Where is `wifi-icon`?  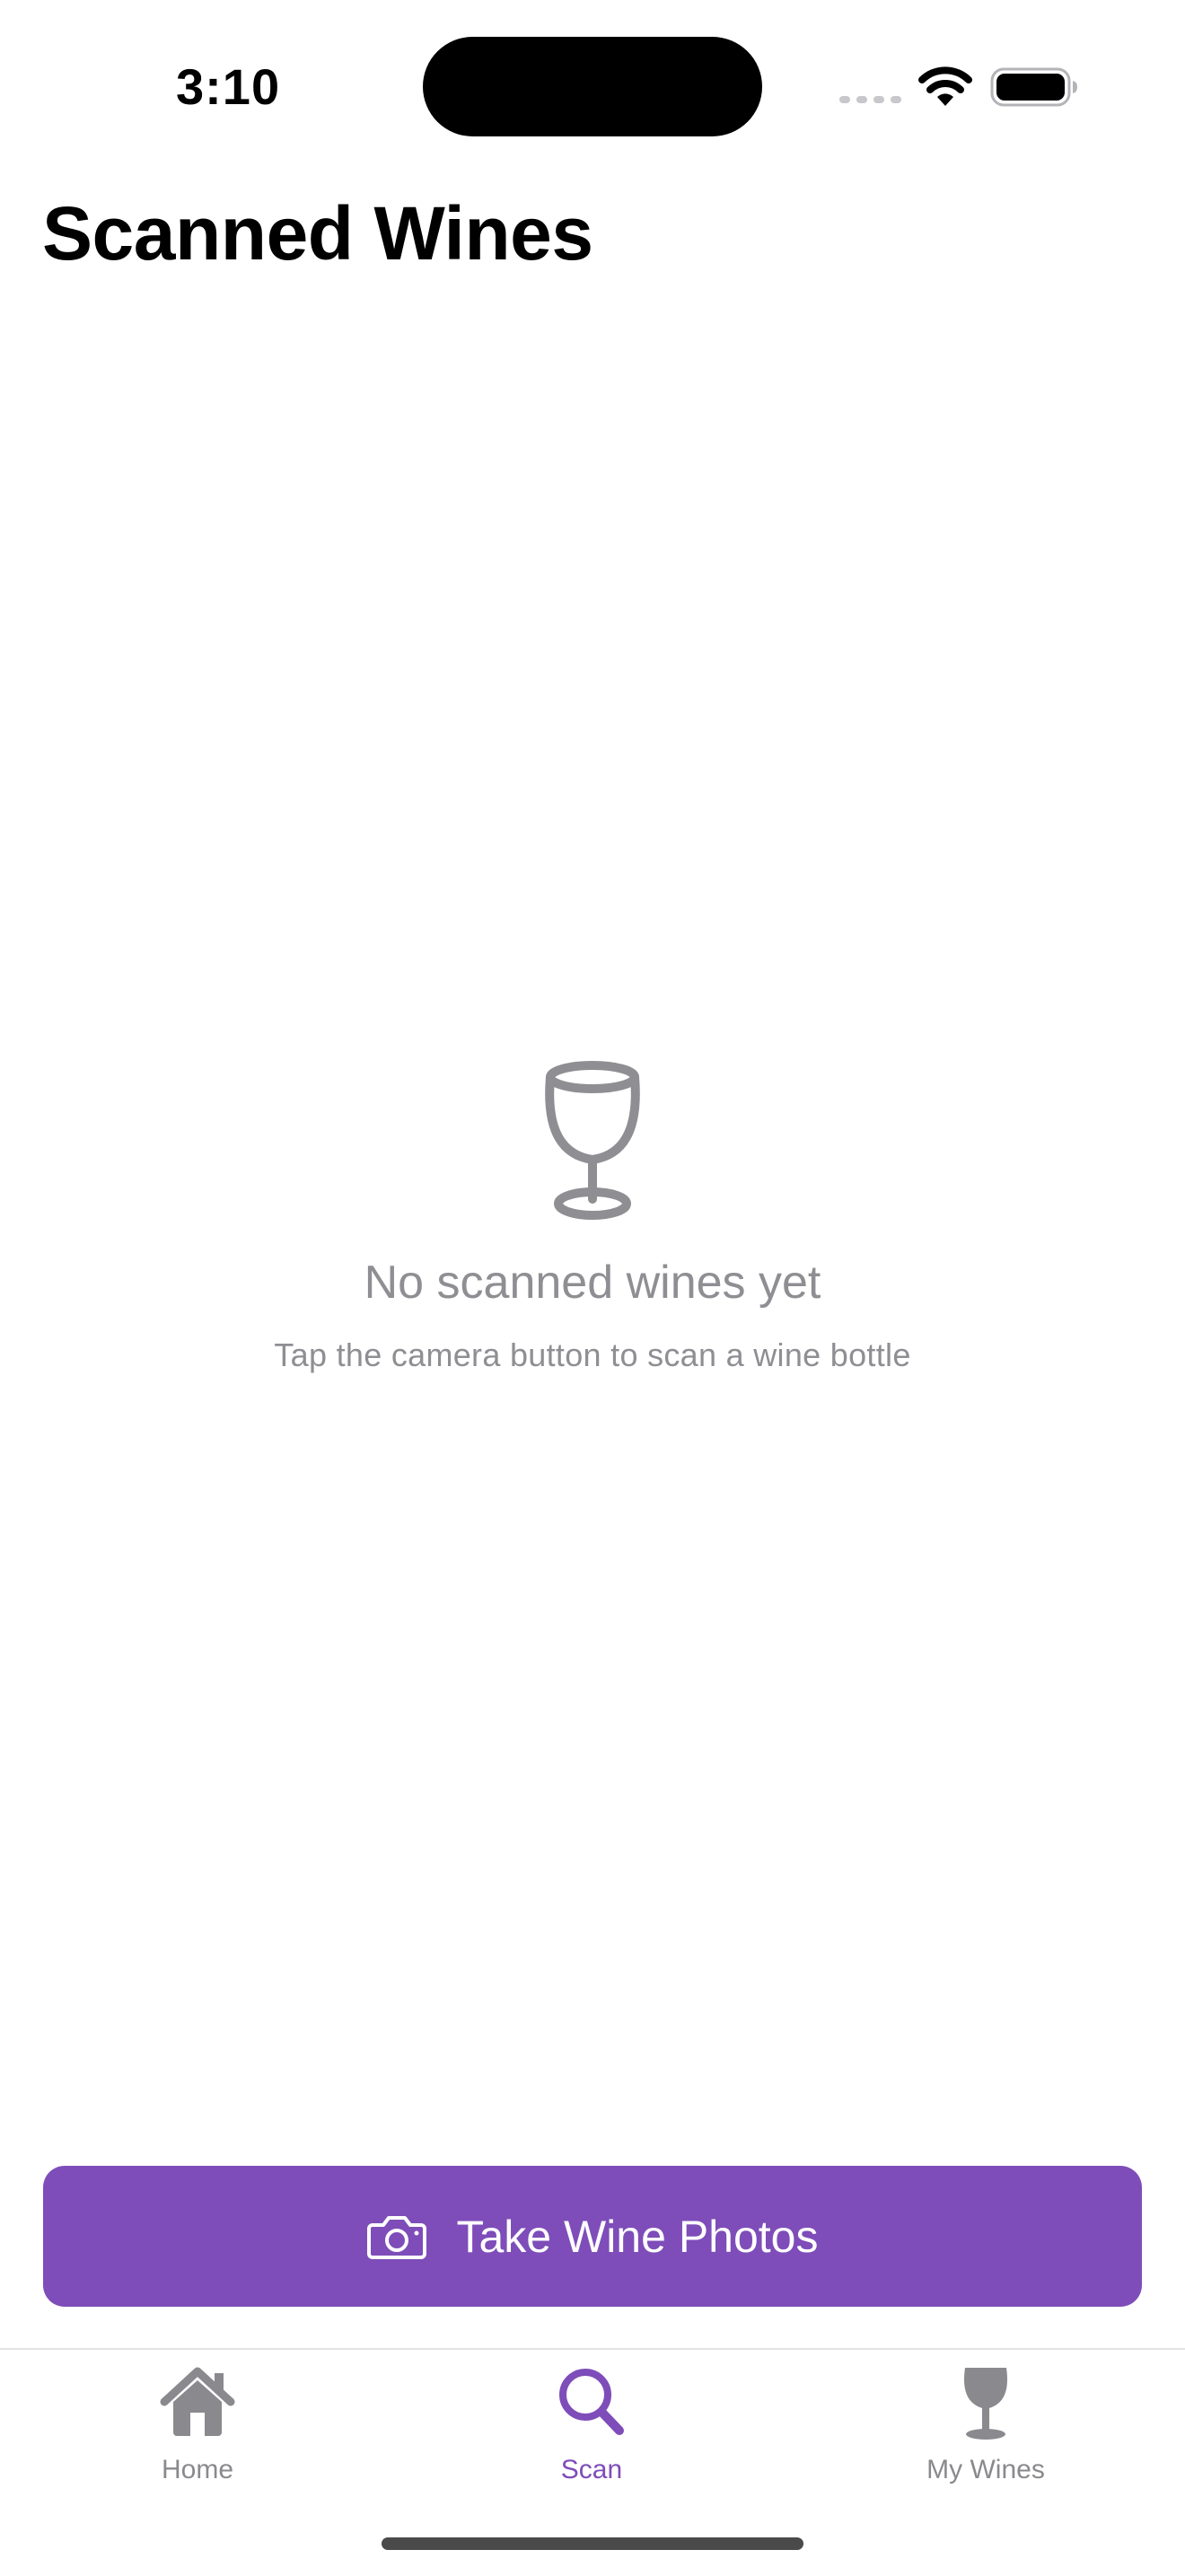 wifi-icon is located at coordinates (945, 86).